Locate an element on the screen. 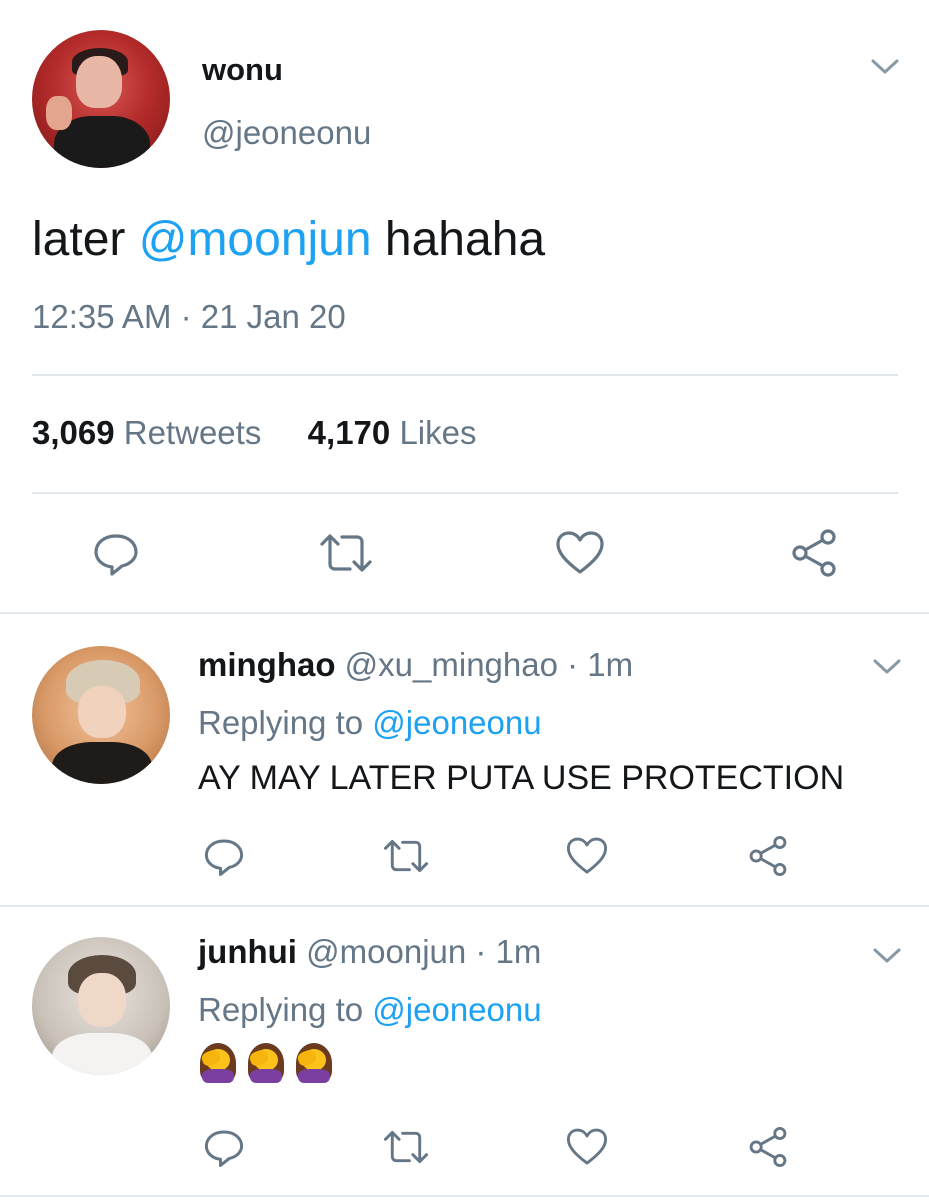 The height and width of the screenshot is (1200, 929). reply-header: junhui @moonjun · 1m is located at coordinates (369, 952).